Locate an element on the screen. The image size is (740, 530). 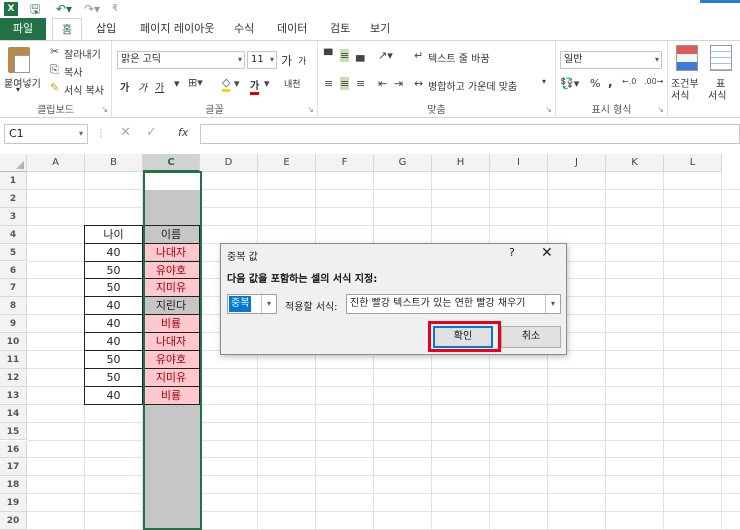
align-right-icon: ≡ is located at coordinates (360, 83).